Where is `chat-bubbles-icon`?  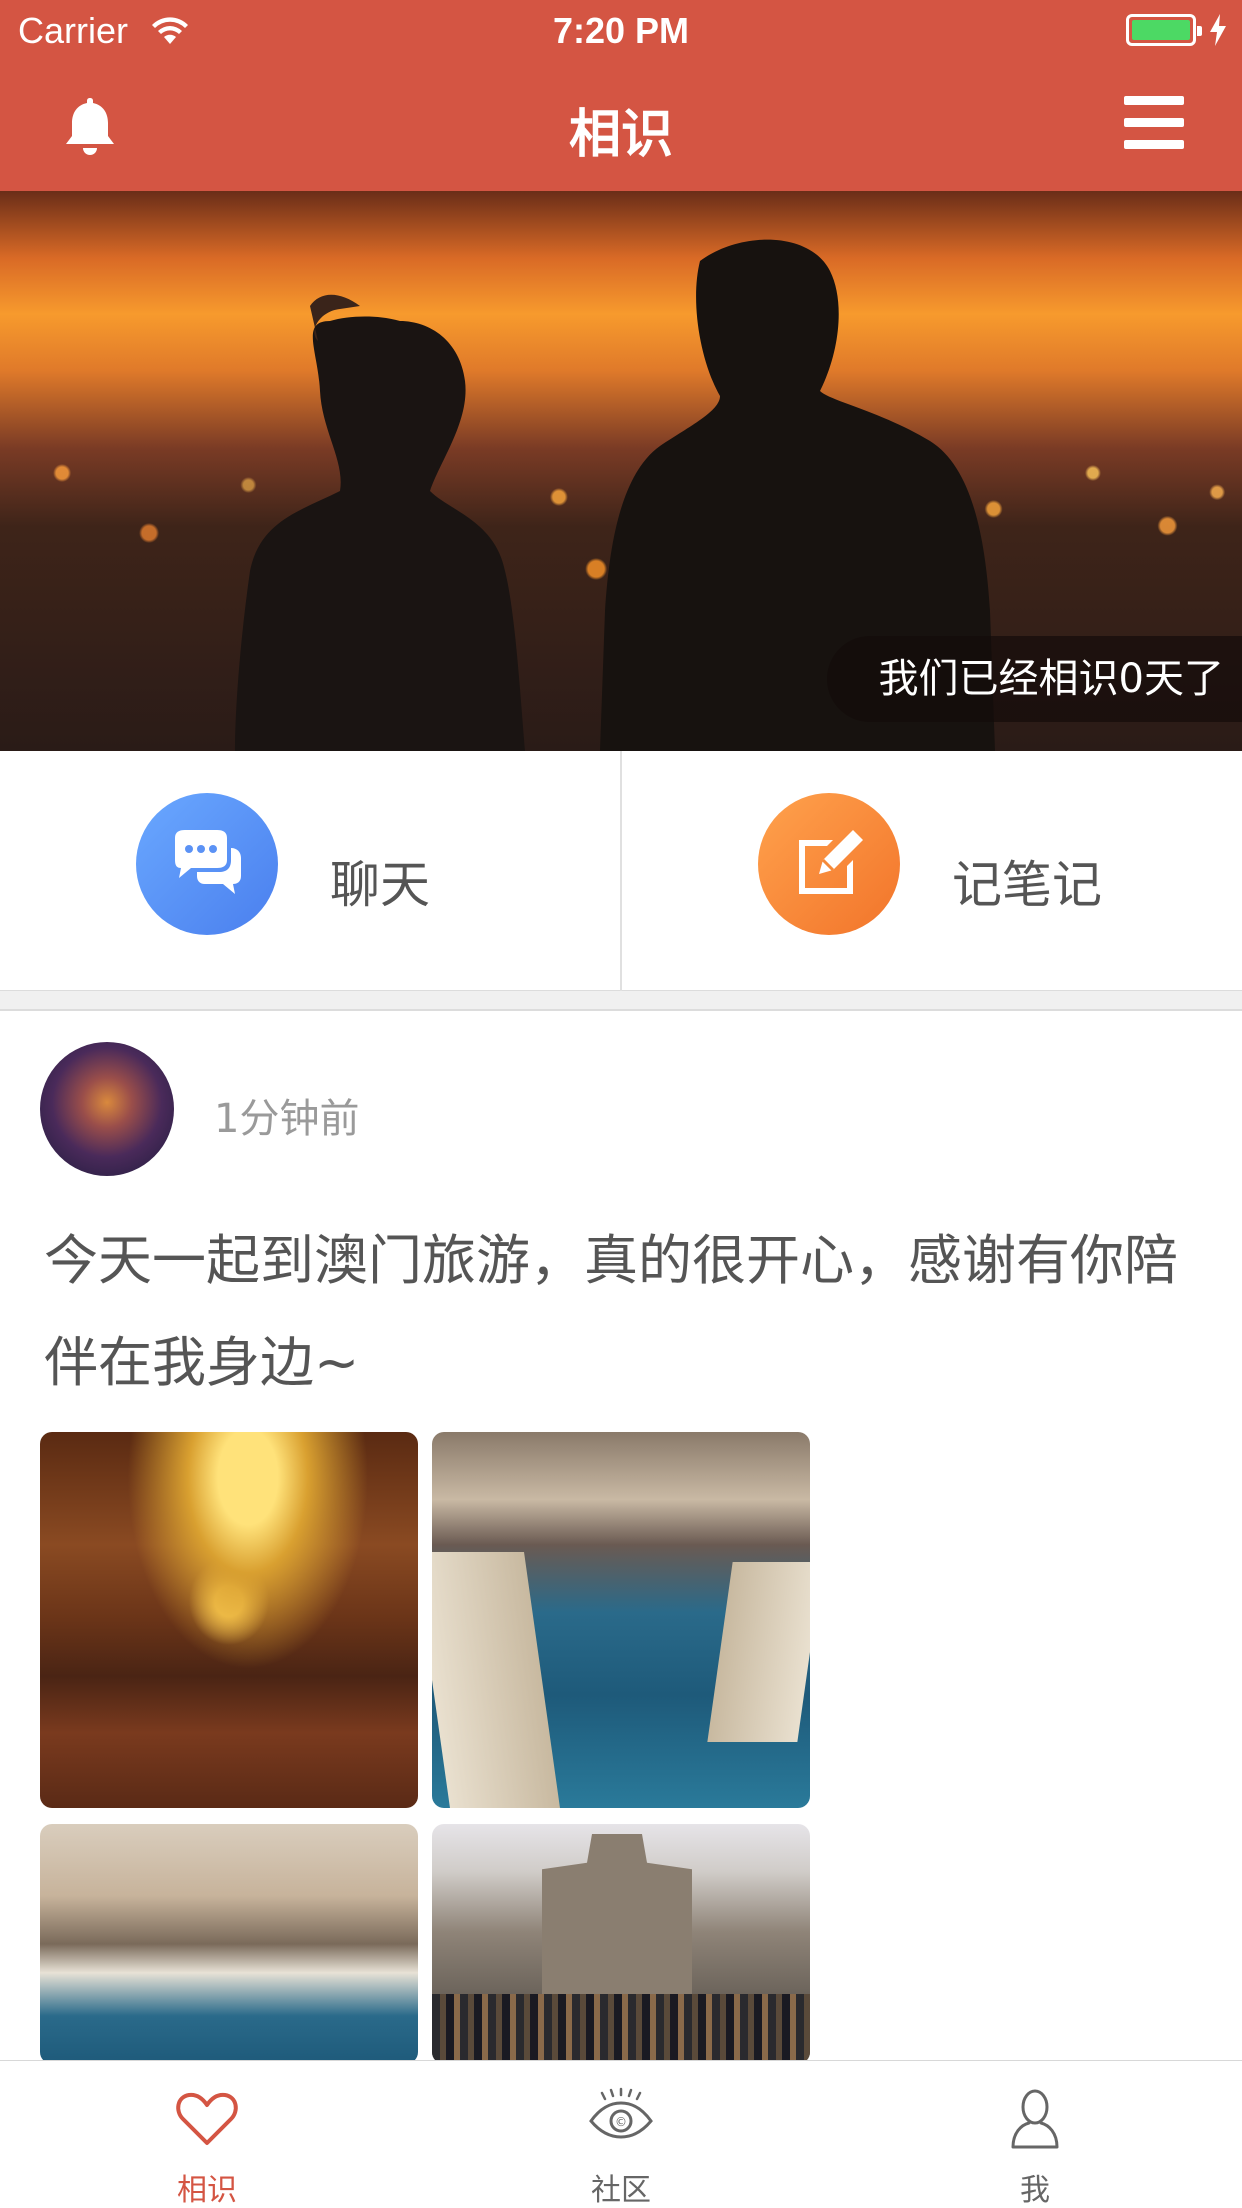 chat-bubbles-icon is located at coordinates (208, 862).